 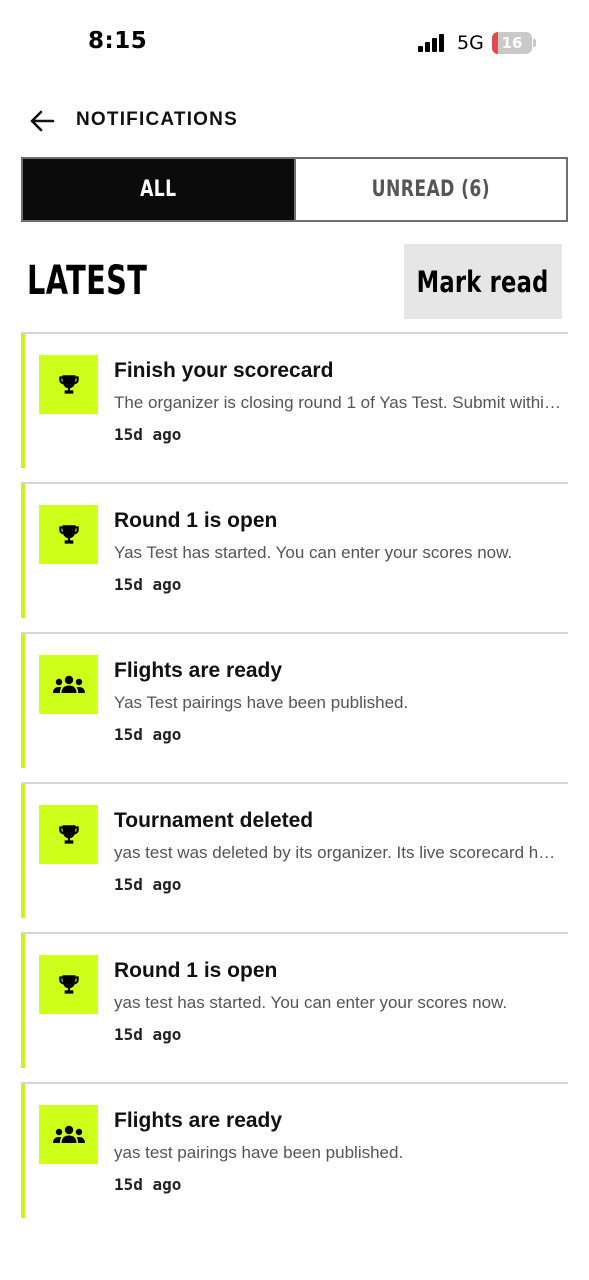 I want to click on notification-title: Tournament deleted, so click(x=214, y=820).